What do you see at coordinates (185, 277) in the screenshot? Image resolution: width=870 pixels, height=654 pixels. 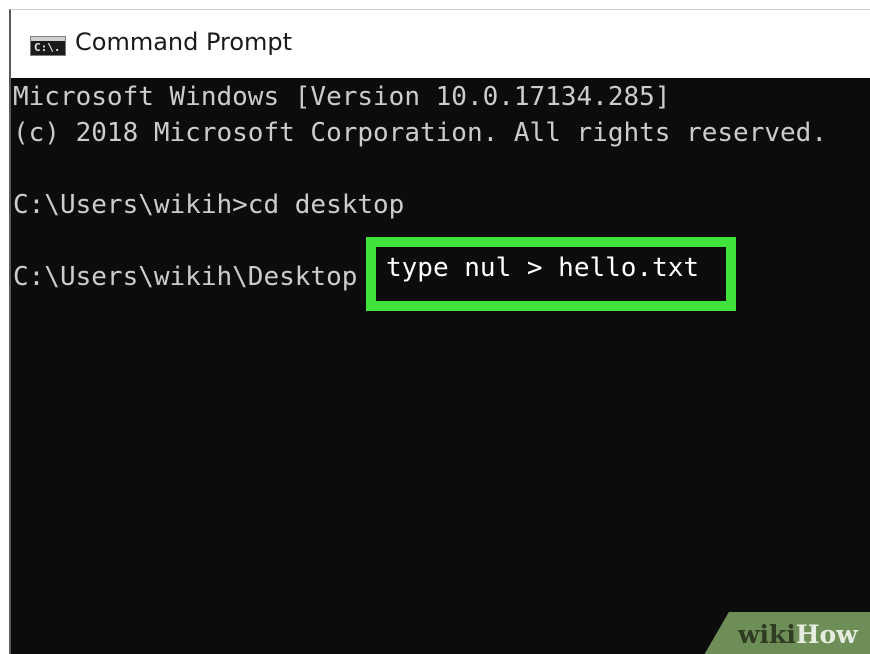 I see `console-prompt: C:\Users\wikih\Desktop` at bounding box center [185, 277].